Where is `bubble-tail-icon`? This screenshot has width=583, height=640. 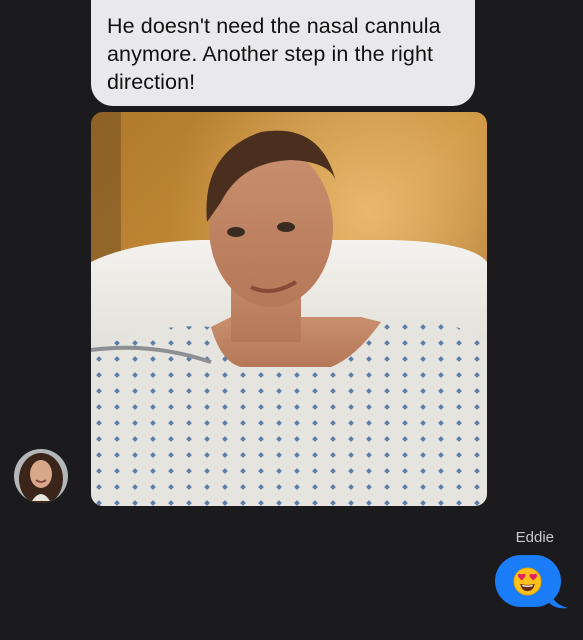 bubble-tail-icon is located at coordinates (558, 598).